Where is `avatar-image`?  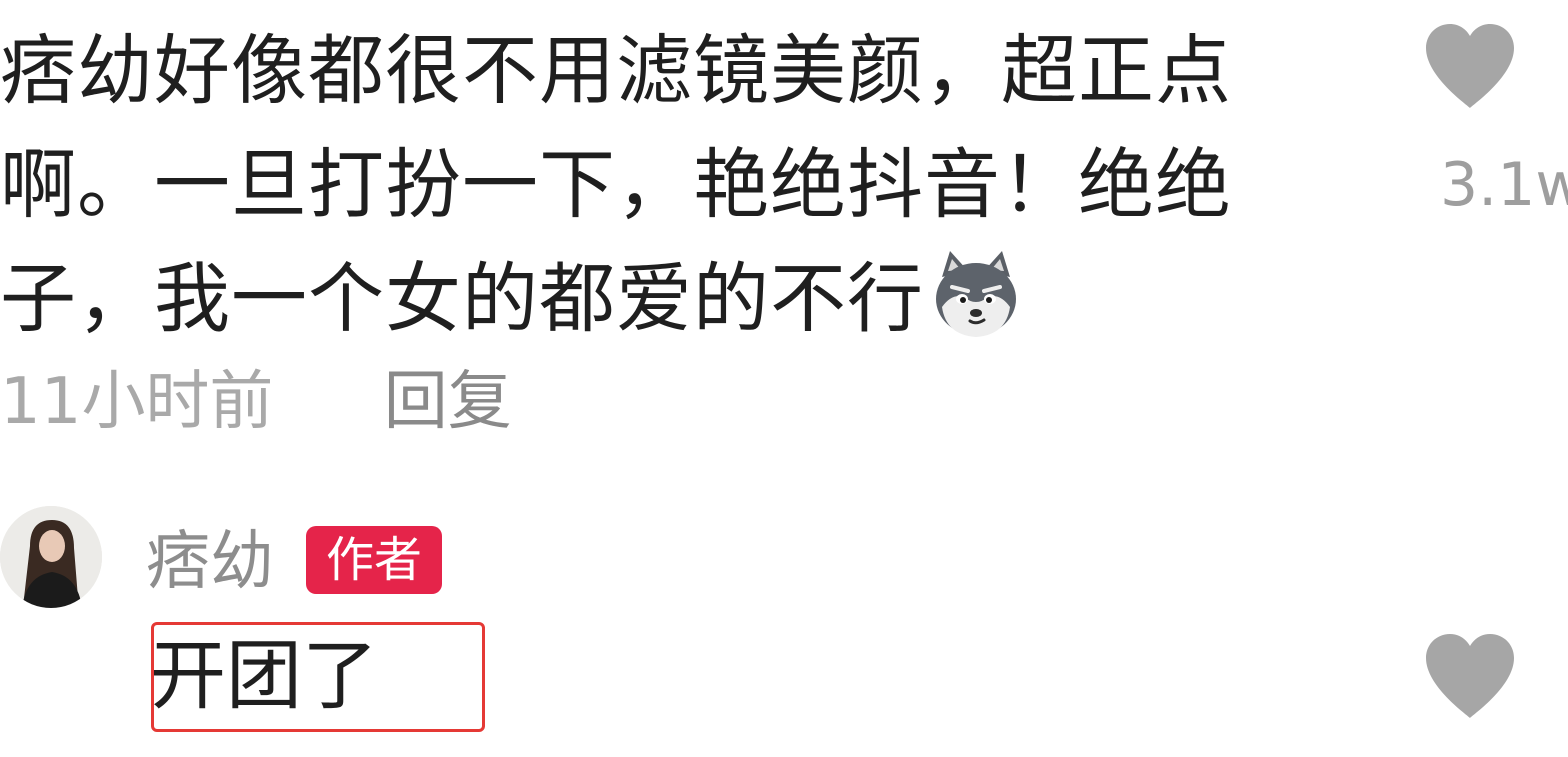
avatar-image is located at coordinates (51, 557).